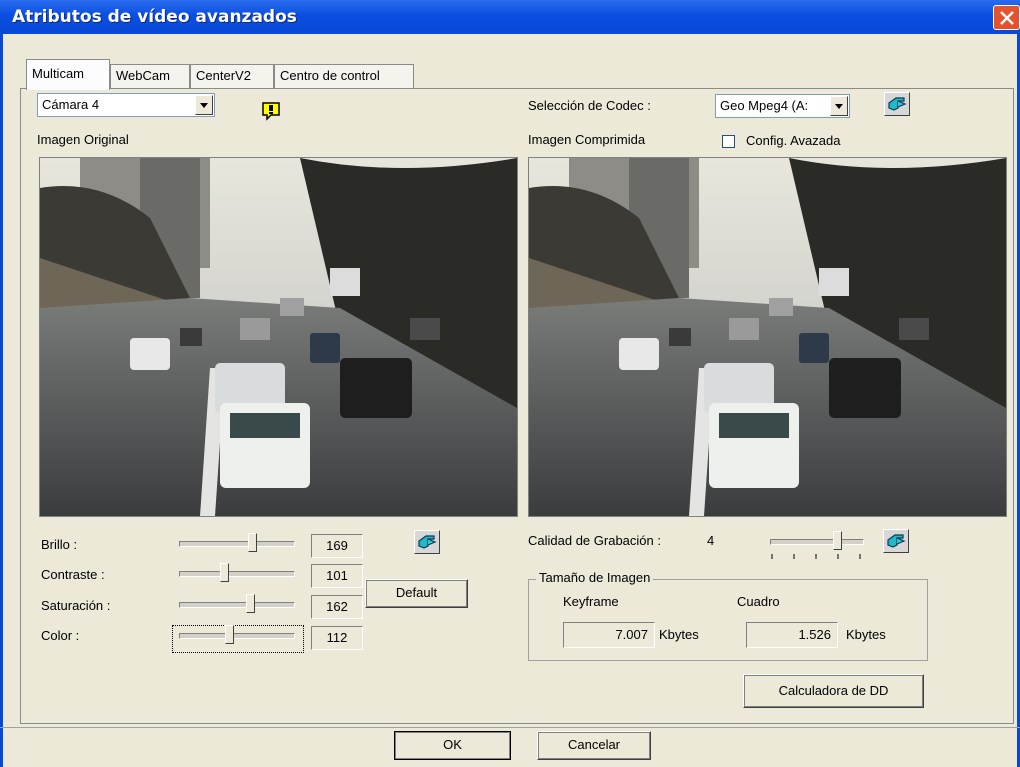 The image size is (1020, 767). I want to click on saturation-slider, so click(251, 603).